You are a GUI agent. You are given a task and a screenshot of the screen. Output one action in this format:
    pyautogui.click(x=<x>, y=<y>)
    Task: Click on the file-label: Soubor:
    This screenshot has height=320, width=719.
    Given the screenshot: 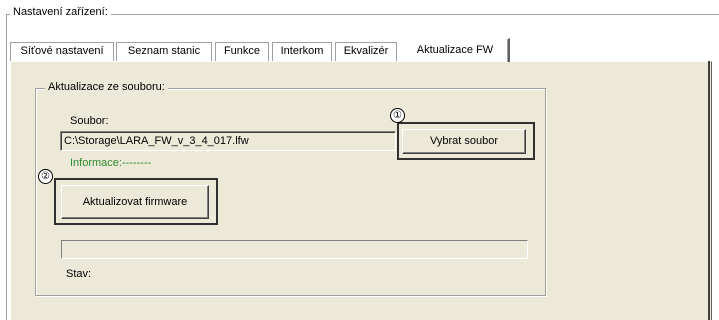 What is the action you would take?
    pyautogui.click(x=89, y=121)
    